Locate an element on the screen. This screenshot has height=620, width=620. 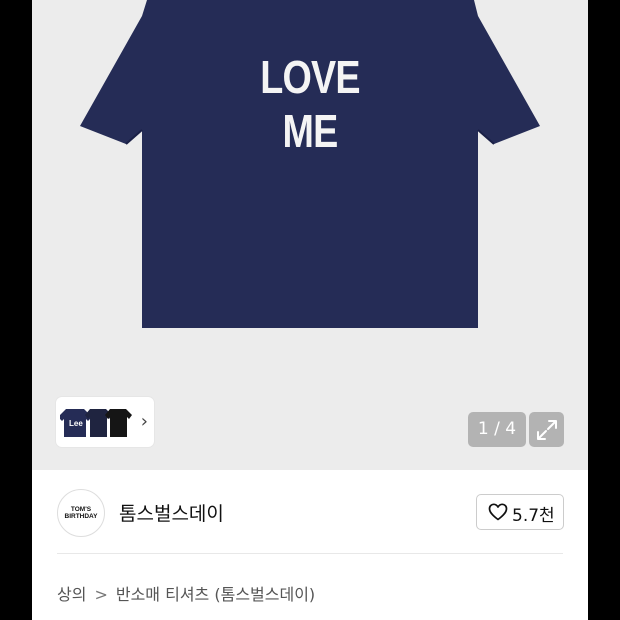
svg-text: TOM'S is located at coordinates (81, 509).